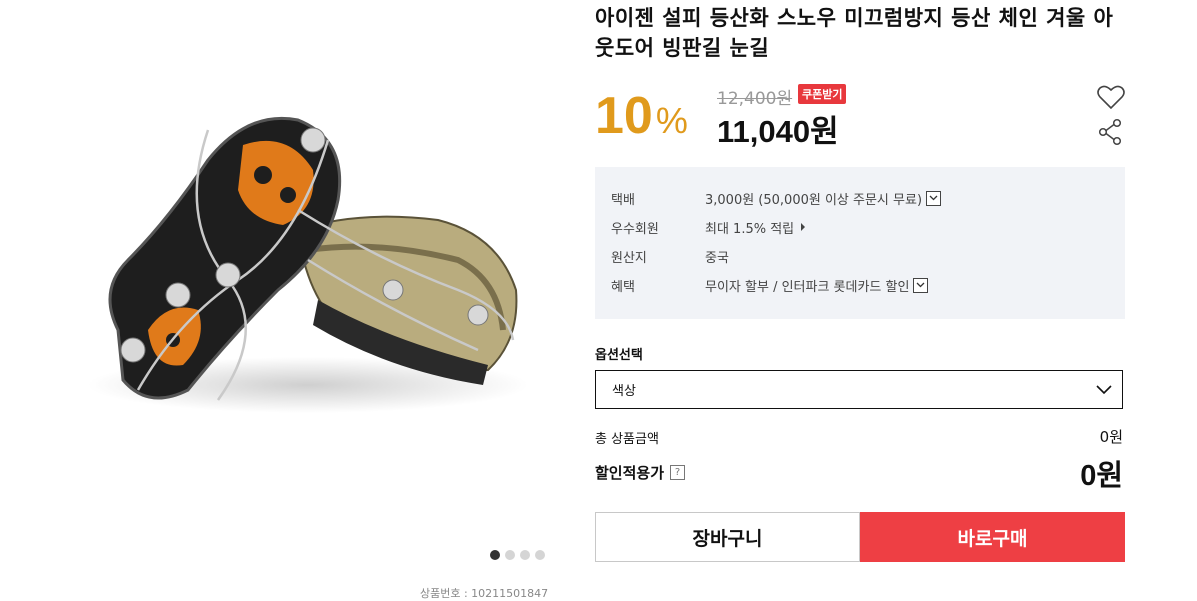 The image size is (1197, 601). What do you see at coordinates (803, 227) in the screenshot?
I see `caret-right-icon` at bounding box center [803, 227].